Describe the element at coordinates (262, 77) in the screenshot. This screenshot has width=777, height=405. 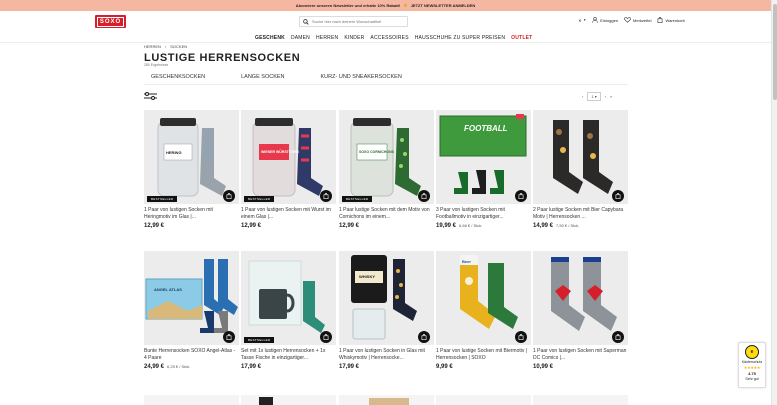
I see `tab-lange-socken: LANGE SOCKEN` at that location.